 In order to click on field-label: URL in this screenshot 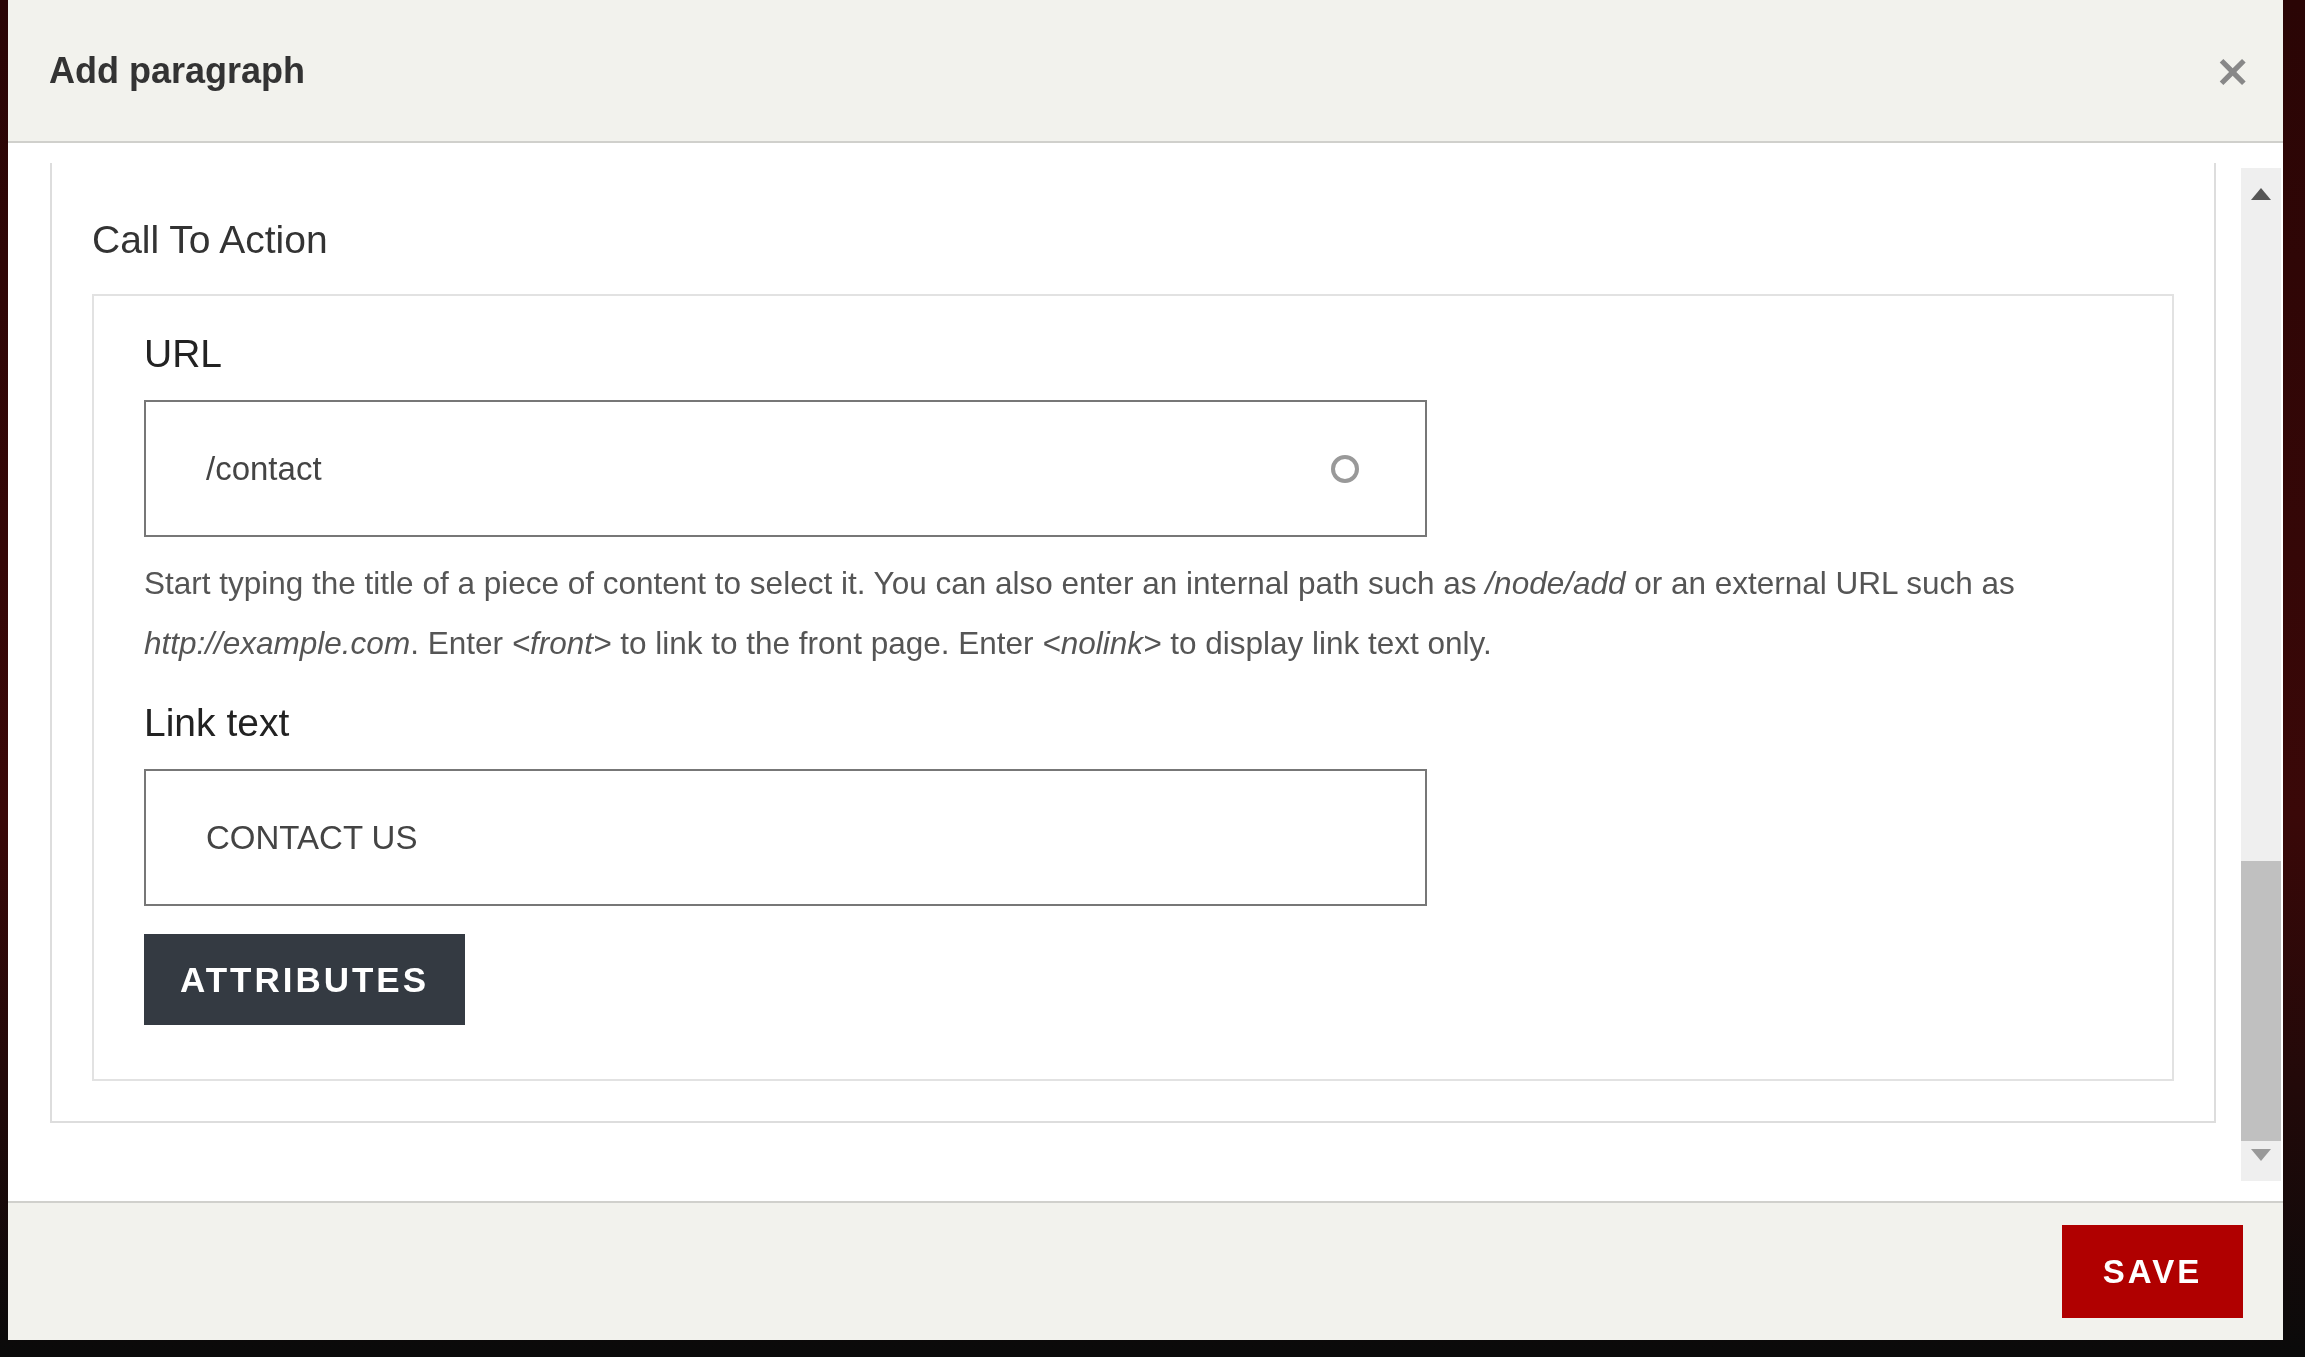, I will do `click(184, 354)`.